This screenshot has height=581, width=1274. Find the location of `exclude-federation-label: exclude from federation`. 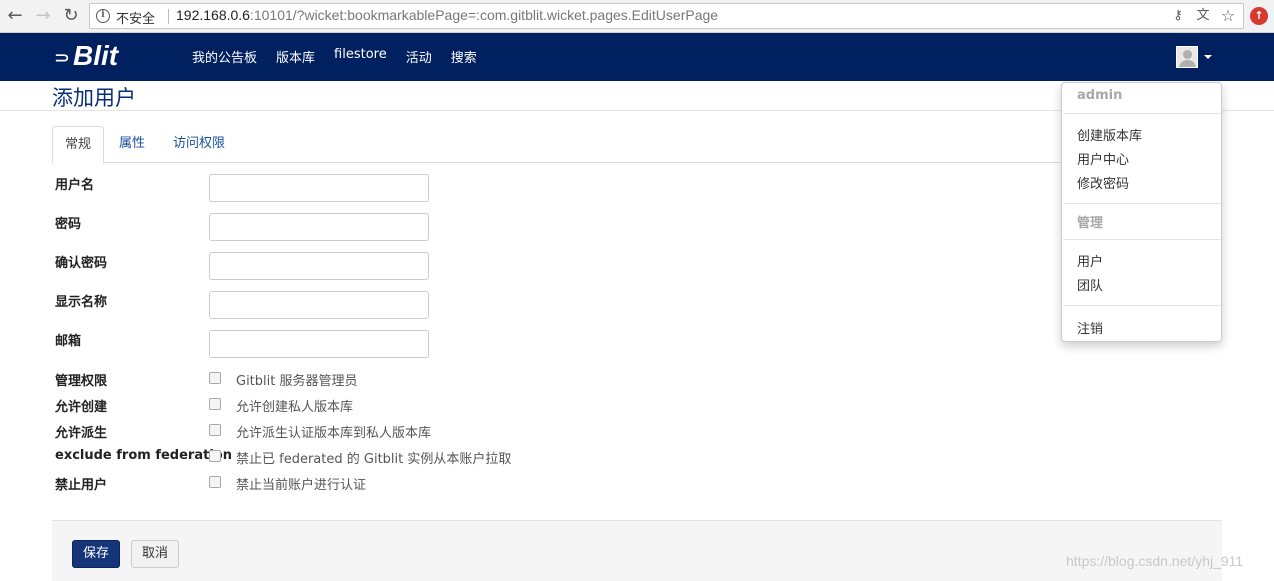

exclude-federation-label: exclude from federation is located at coordinates (143, 455).